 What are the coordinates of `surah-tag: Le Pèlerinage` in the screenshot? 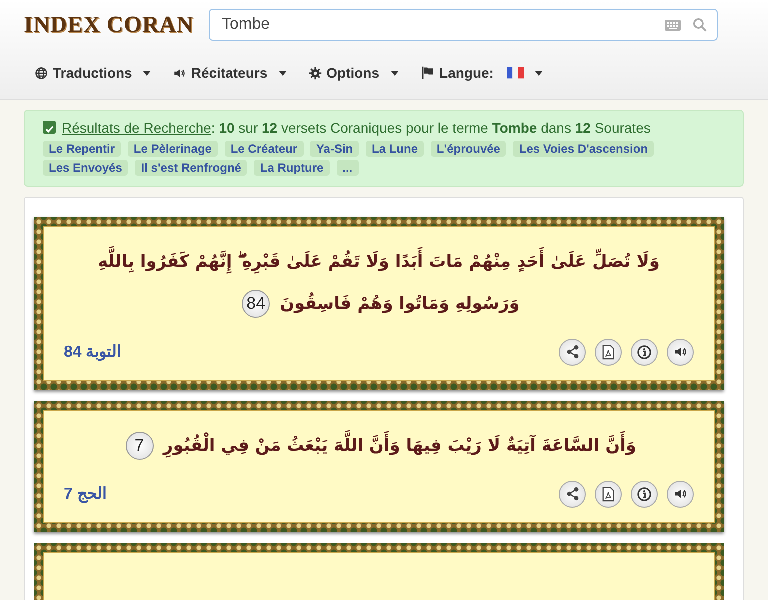 It's located at (173, 148).